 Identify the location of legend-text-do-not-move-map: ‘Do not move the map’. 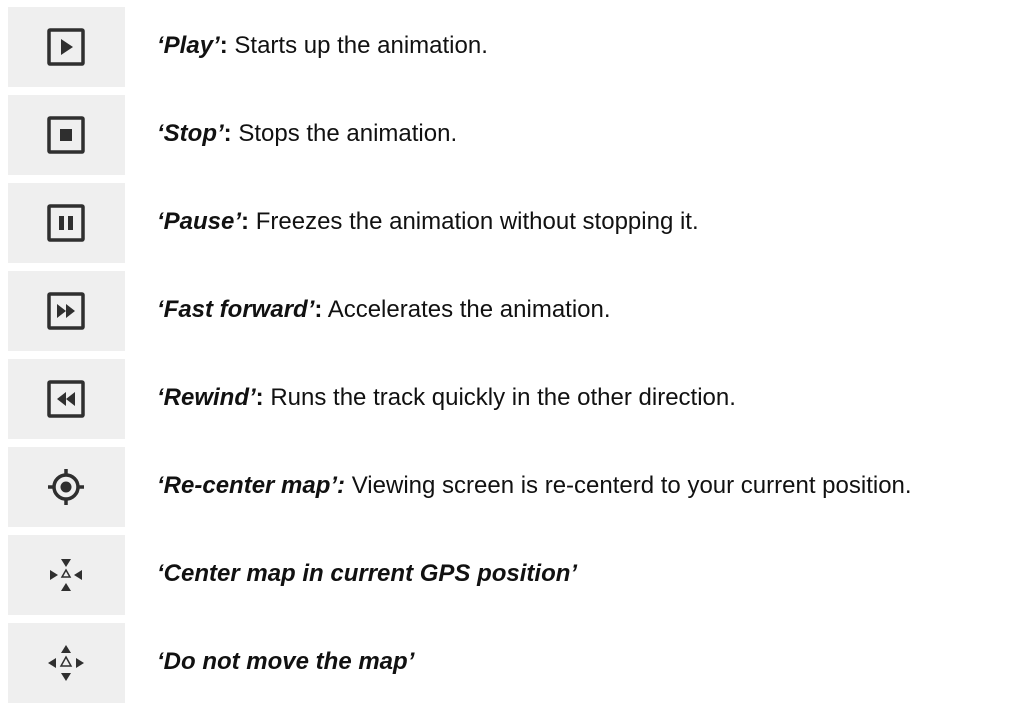
(285, 662).